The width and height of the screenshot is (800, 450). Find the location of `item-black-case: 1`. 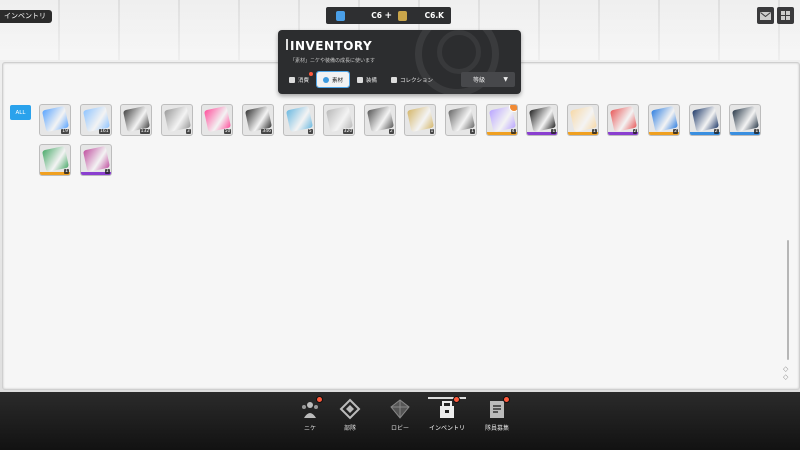

item-black-case: 1 is located at coordinates (542, 120).